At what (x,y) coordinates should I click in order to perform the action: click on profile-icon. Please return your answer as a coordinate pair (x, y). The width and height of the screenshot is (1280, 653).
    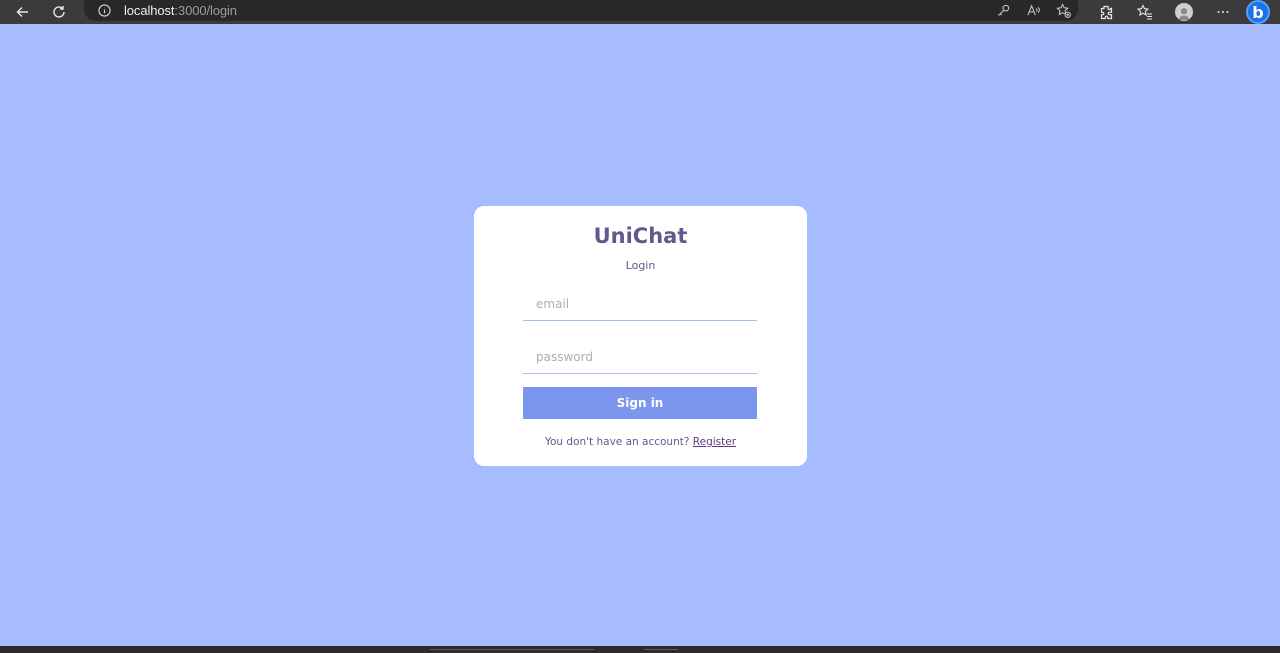
    Looking at the image, I should click on (1183, 12).